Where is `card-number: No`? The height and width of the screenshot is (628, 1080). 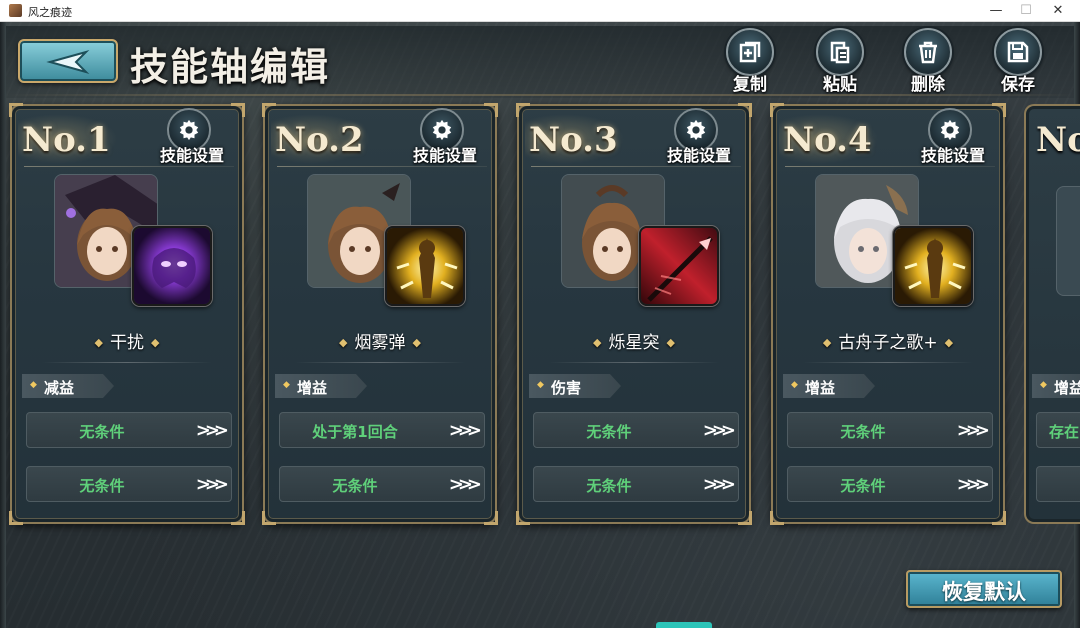
card-number: No is located at coordinates (1058, 140).